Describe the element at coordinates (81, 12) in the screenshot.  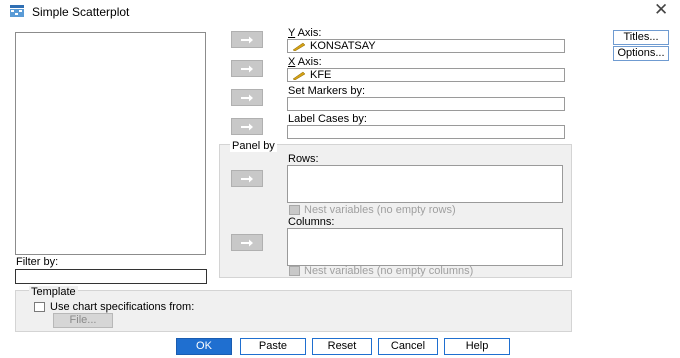
I see `window-title: Simple Scatterplot` at that location.